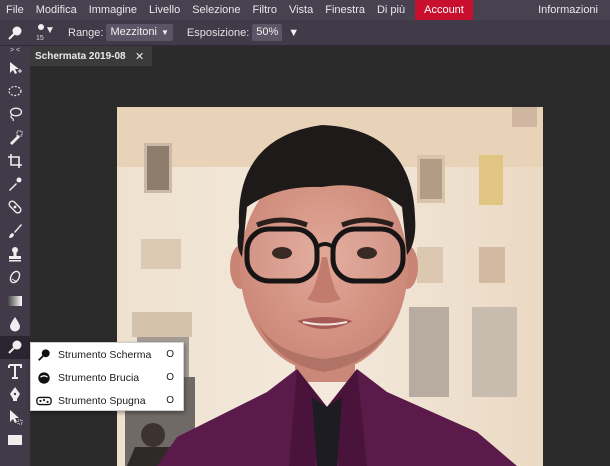 The height and width of the screenshot is (466, 610). What do you see at coordinates (40, 38) in the screenshot?
I see `brush-size-value: 15` at bounding box center [40, 38].